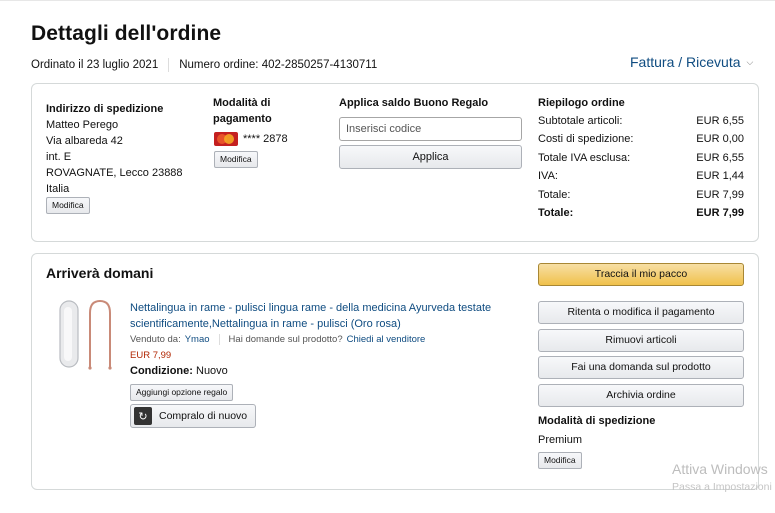 Image resolution: width=775 pixels, height=513 pixels. Describe the element at coordinates (641, 274) in the screenshot. I see `track-package-button: Traccia il mio pacco` at that location.